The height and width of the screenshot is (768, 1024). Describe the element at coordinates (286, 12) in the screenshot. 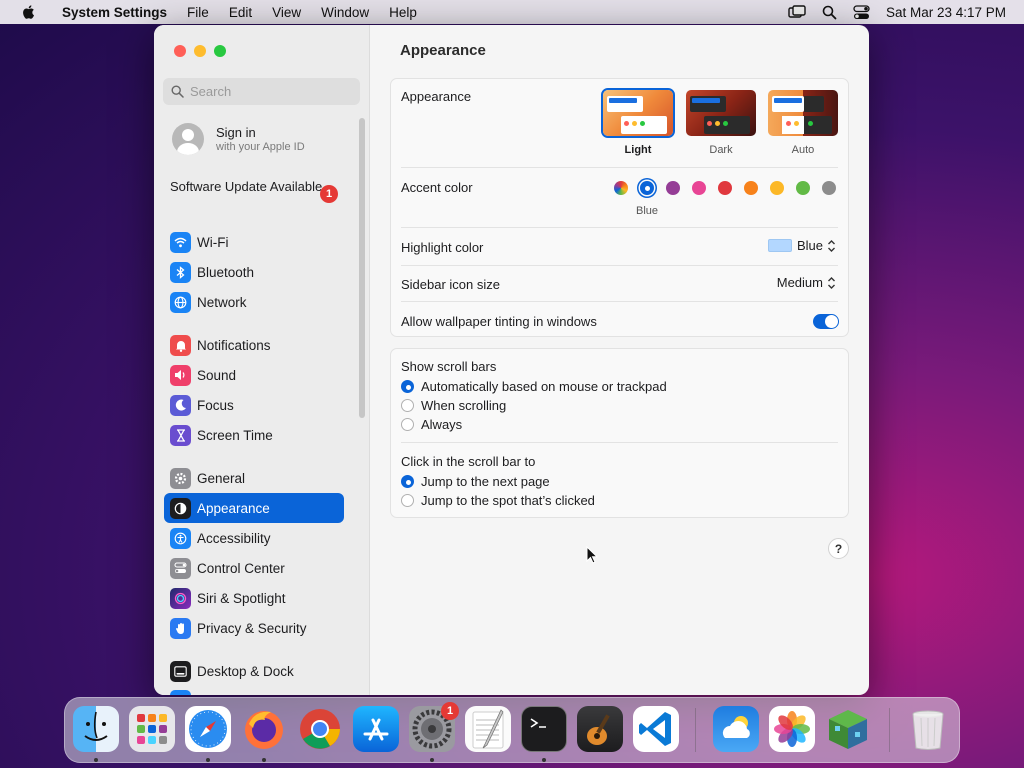

I see `menu-view: View` at that location.